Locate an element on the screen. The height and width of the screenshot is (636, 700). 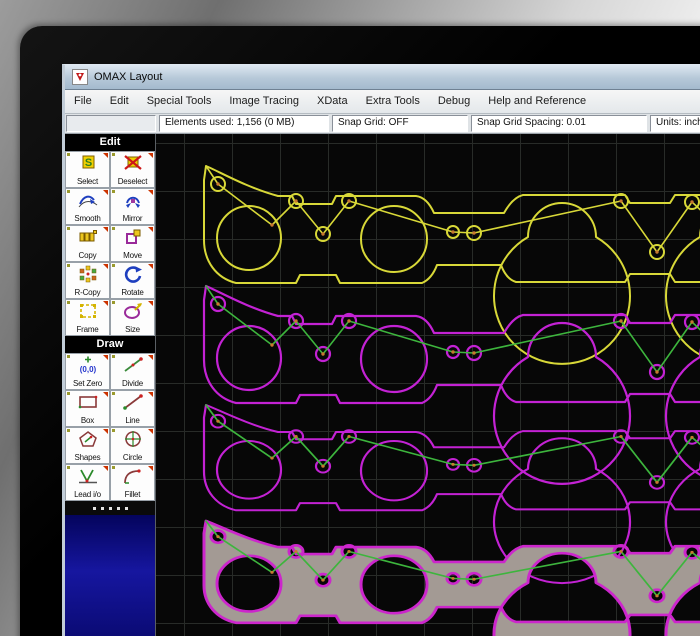
menu-item-edit: Edit is located at coordinates (119, 101).